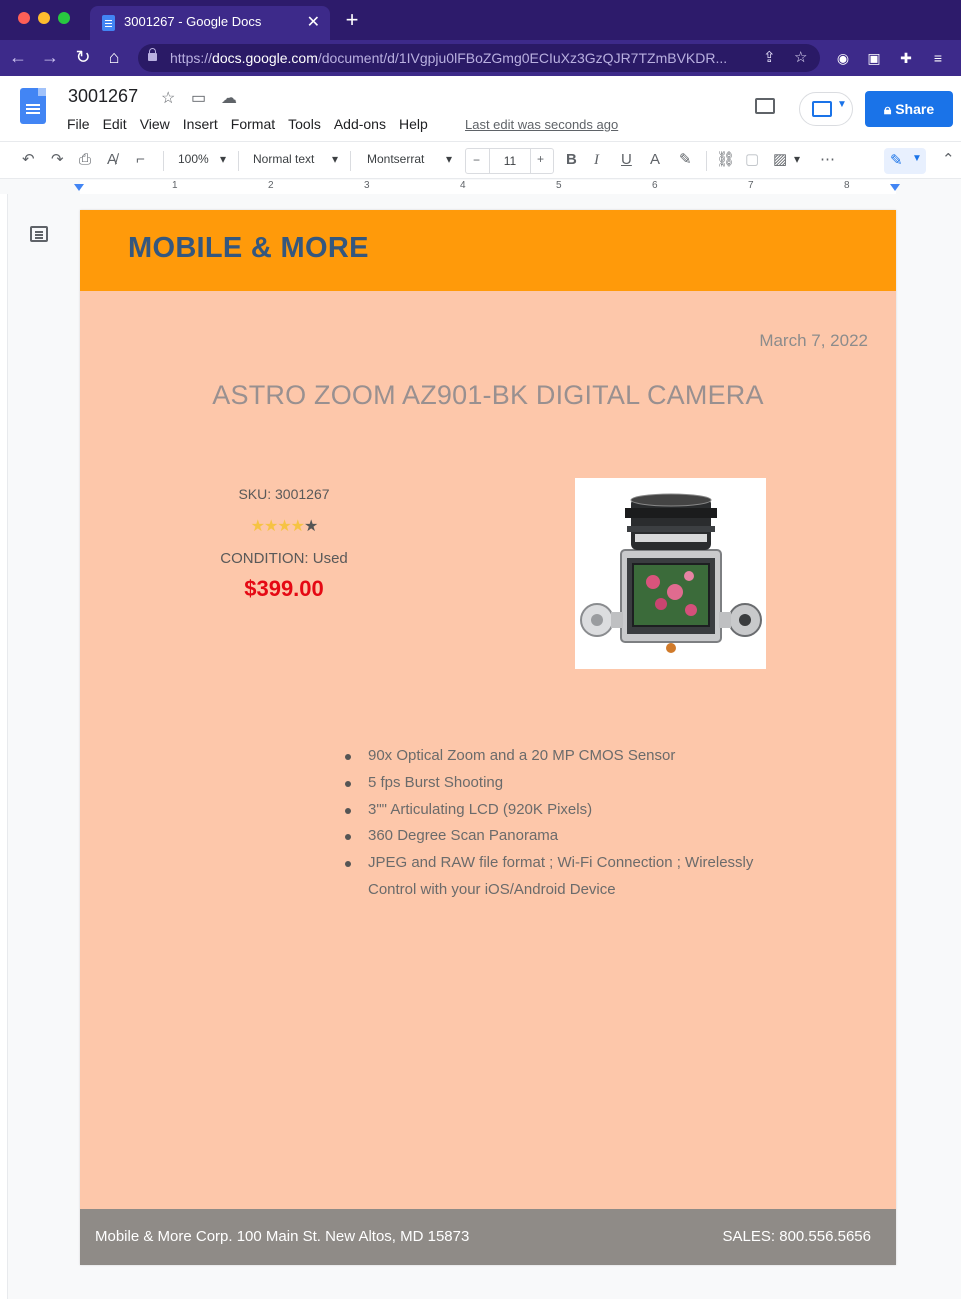  I want to click on ruler-number: 3, so click(367, 185).